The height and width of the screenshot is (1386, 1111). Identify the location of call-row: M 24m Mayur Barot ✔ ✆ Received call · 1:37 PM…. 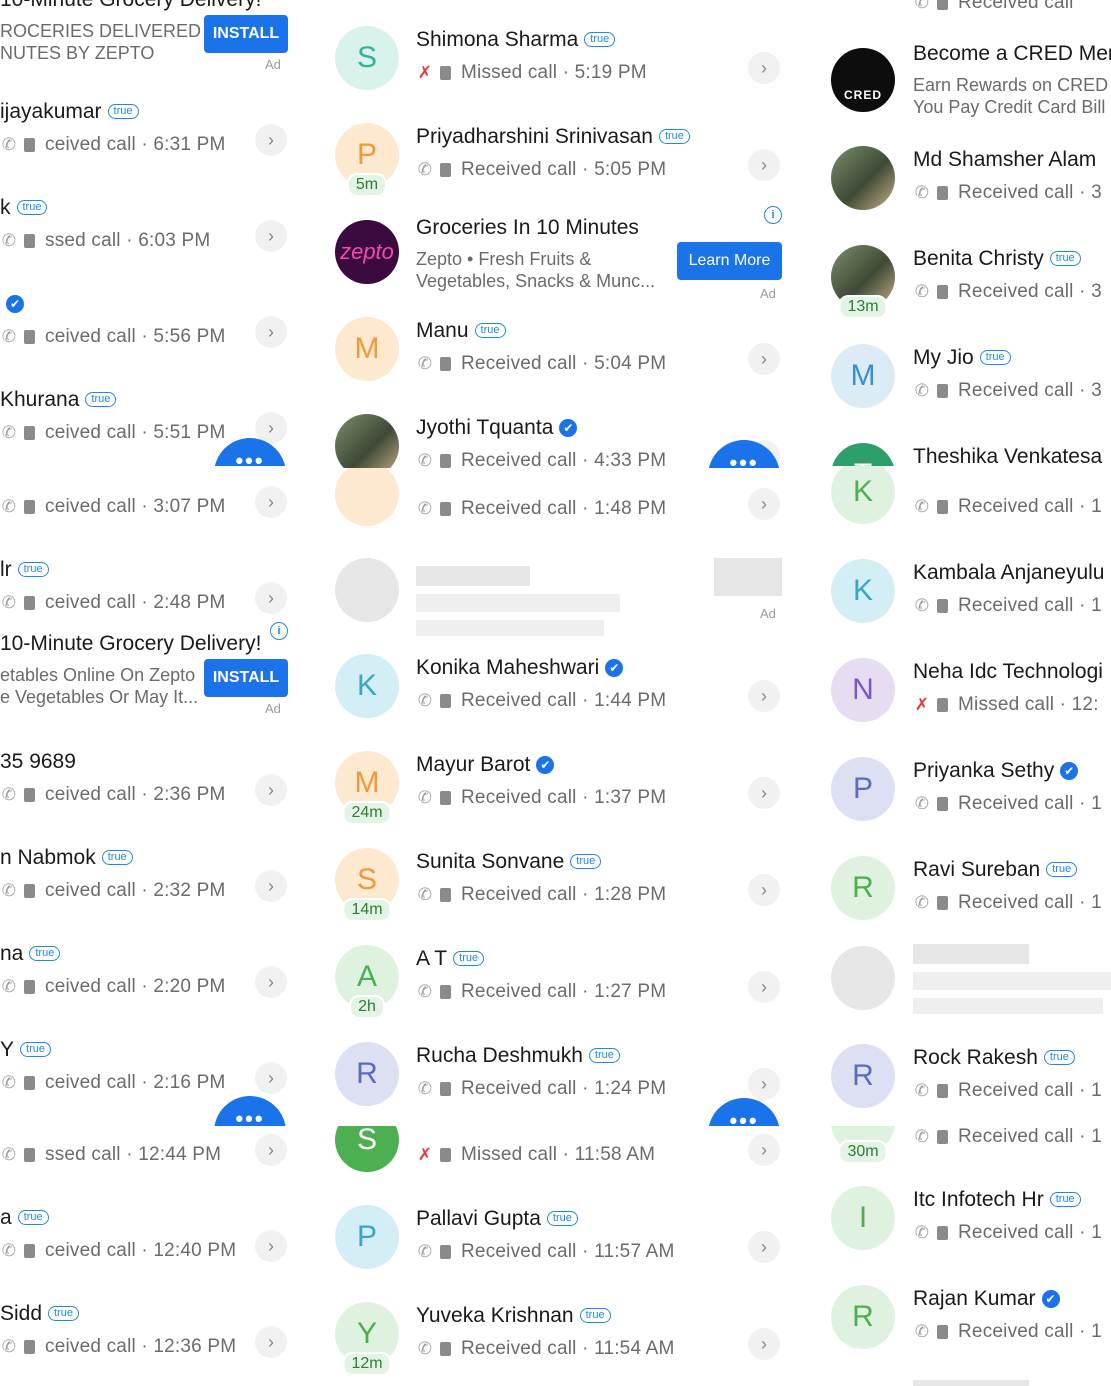
(559, 783).